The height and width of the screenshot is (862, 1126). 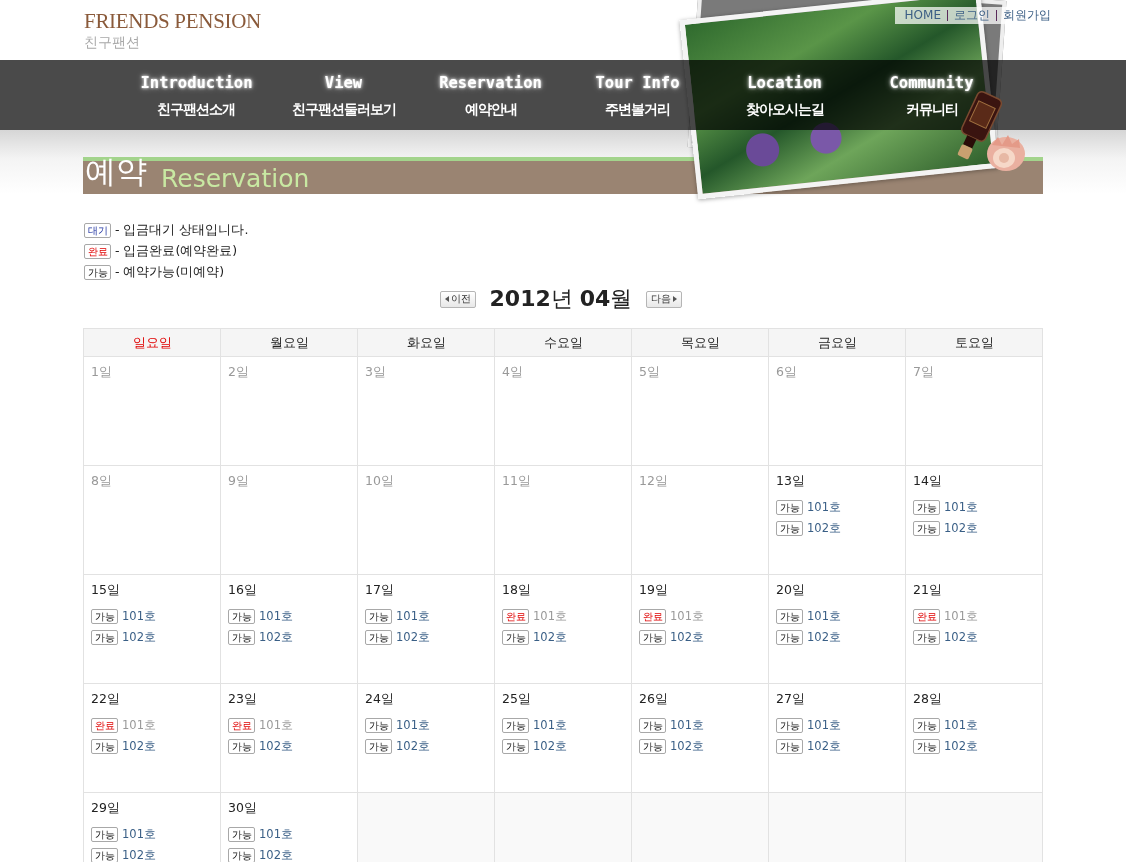 I want to click on day-label: 4일, so click(x=512, y=372).